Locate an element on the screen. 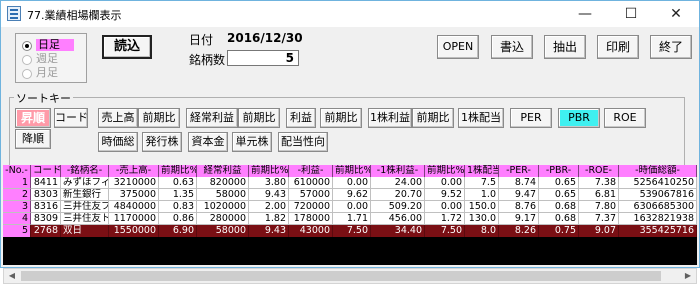 Image resolution: width=700 pixels, height=284 pixels. summary-cell: 8.0 is located at coordinates (482, 231).